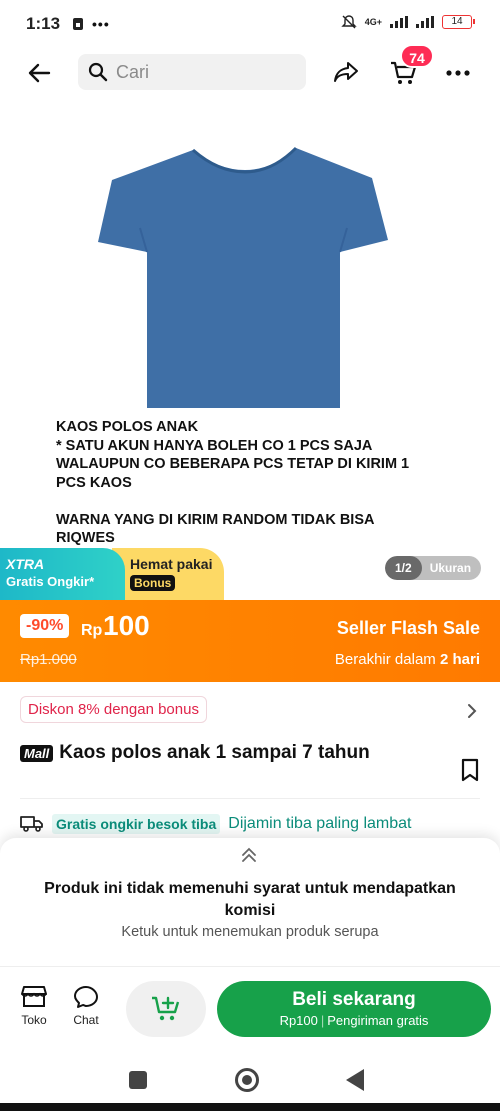 The image size is (500, 1111). I want to click on buy-now-button: Beli sekarang Rp100 | Pengiriman gratis, so click(354, 1009).